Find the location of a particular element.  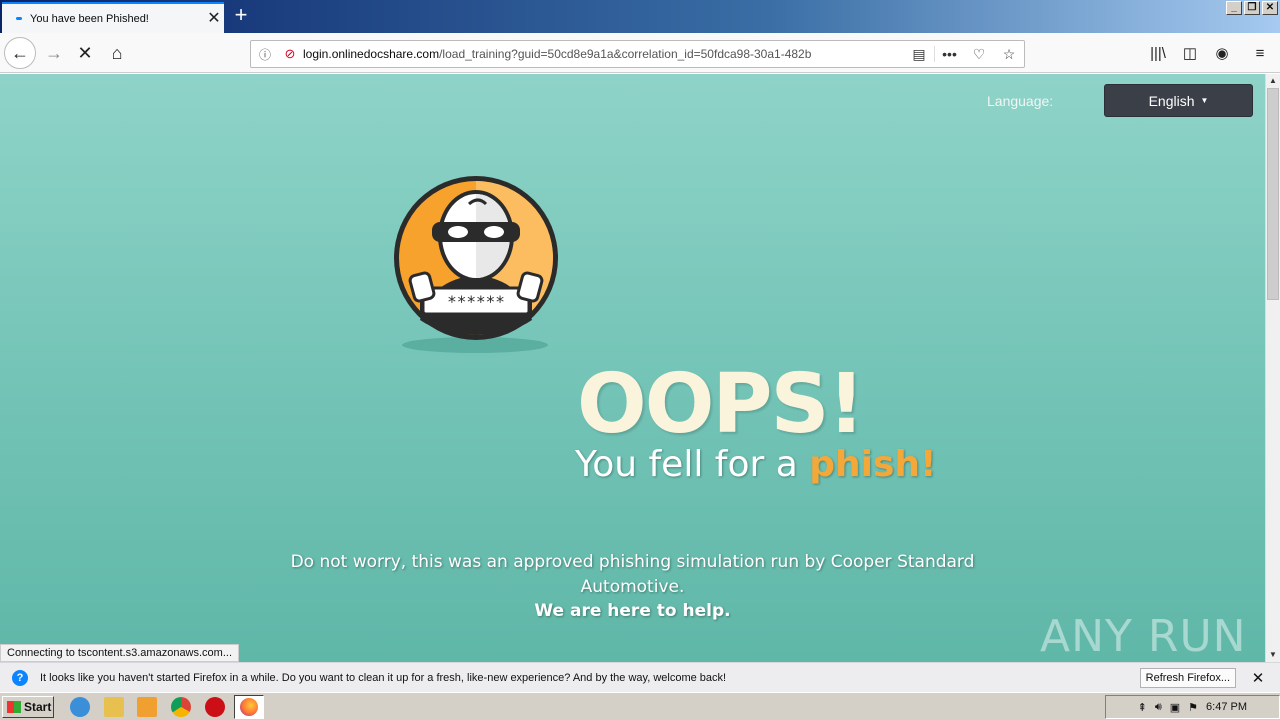

tab-title: You have been Phished! is located at coordinates (89, 18).